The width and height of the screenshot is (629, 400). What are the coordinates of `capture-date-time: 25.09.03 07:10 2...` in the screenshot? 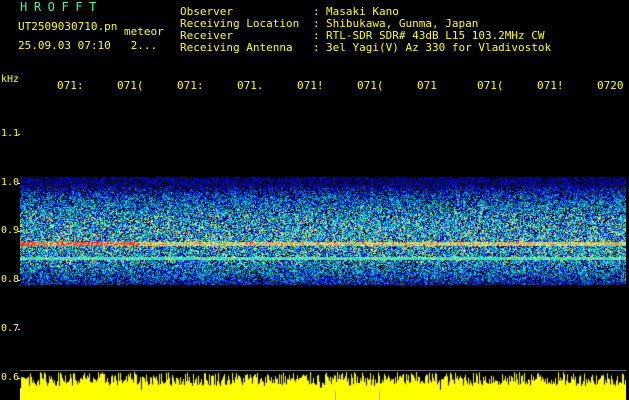 It's located at (88, 45).